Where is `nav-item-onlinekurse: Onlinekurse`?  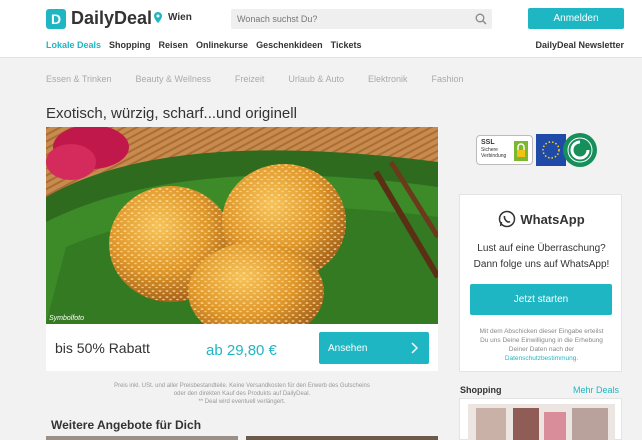 nav-item-onlinekurse: Onlinekurse is located at coordinates (222, 45).